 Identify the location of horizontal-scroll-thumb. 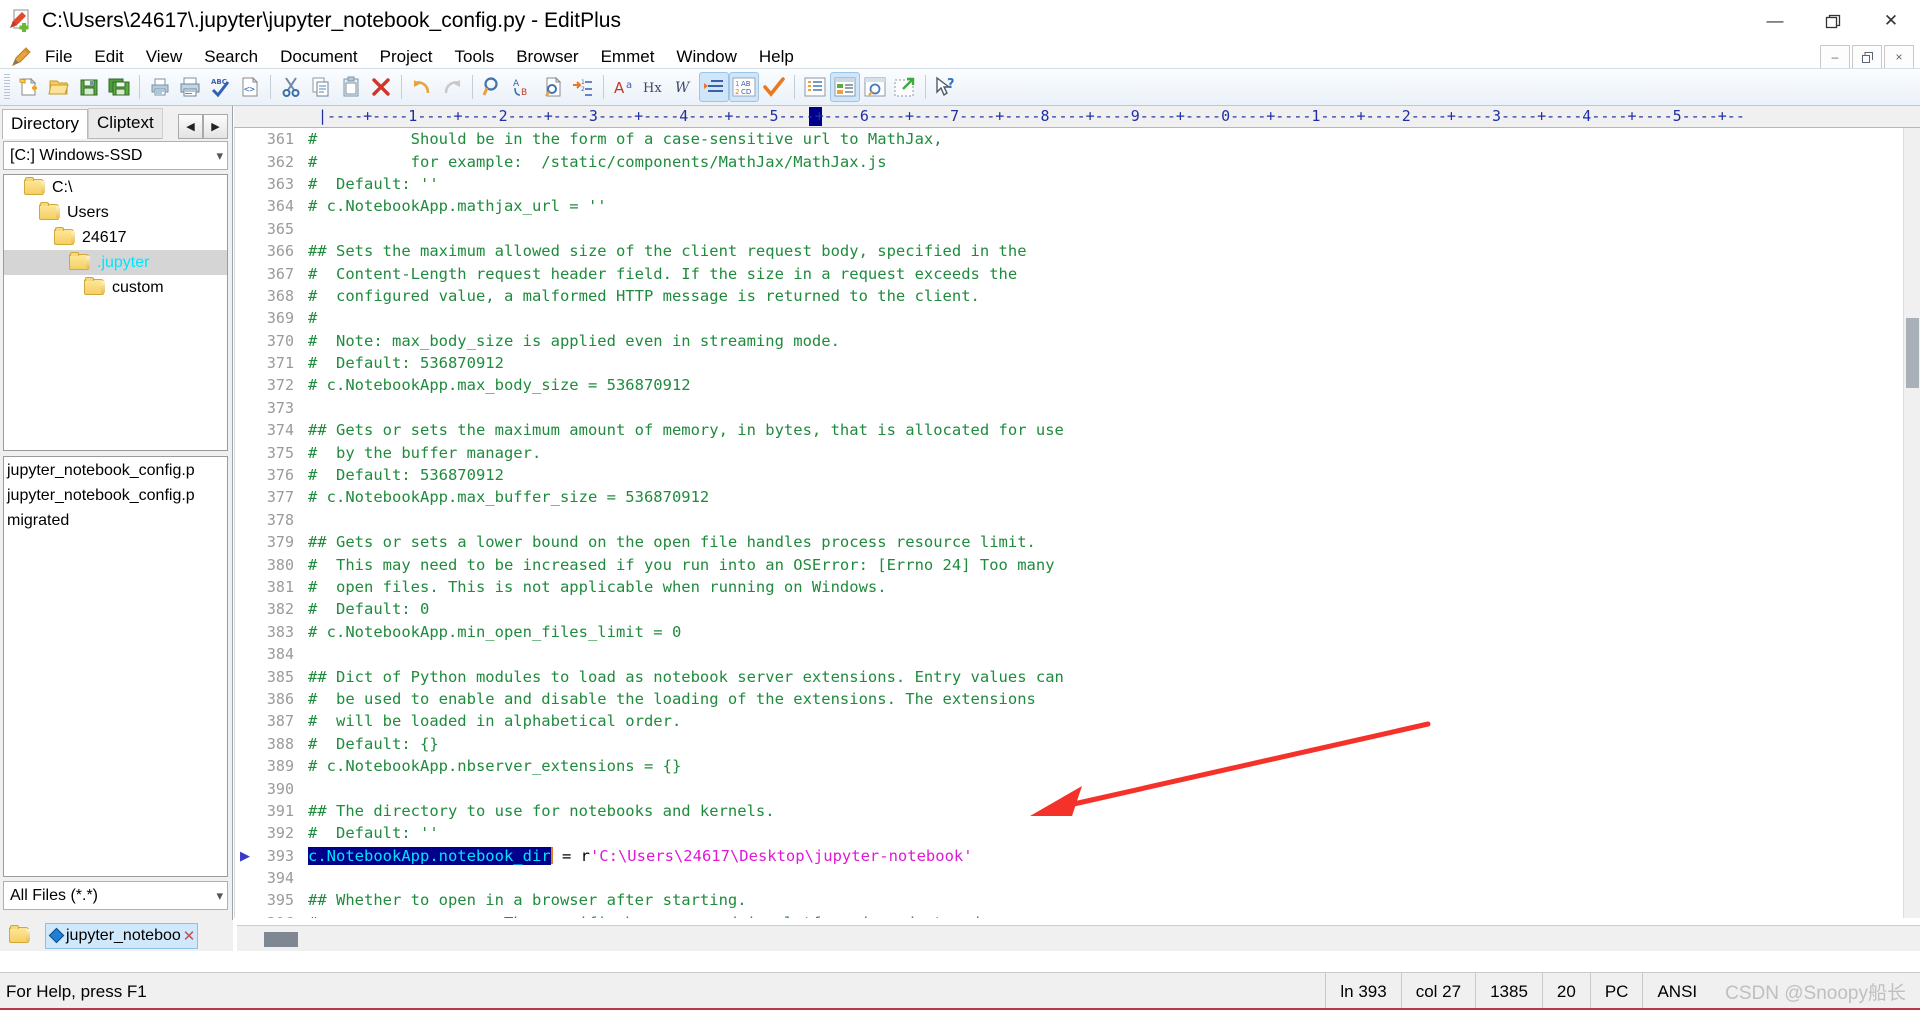
(281, 939).